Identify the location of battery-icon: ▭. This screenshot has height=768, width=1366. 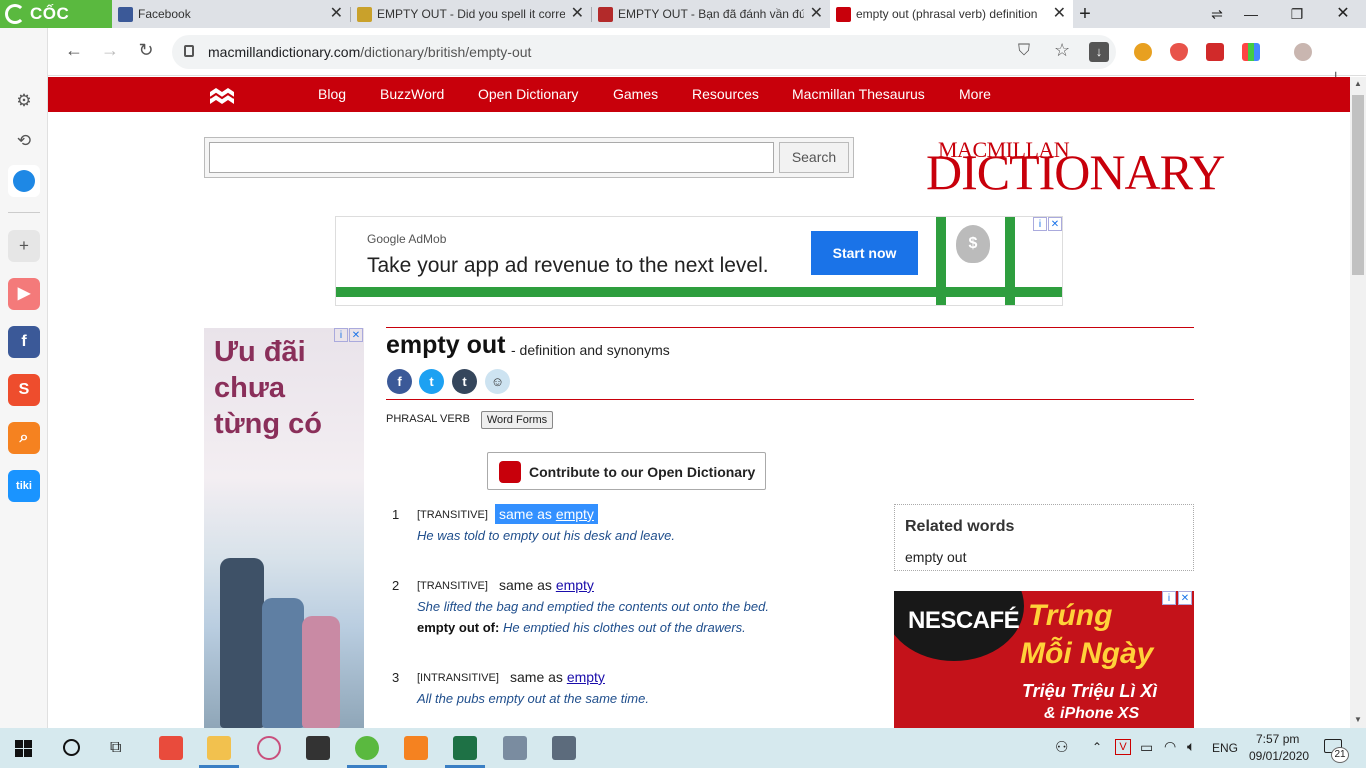
(1146, 747).